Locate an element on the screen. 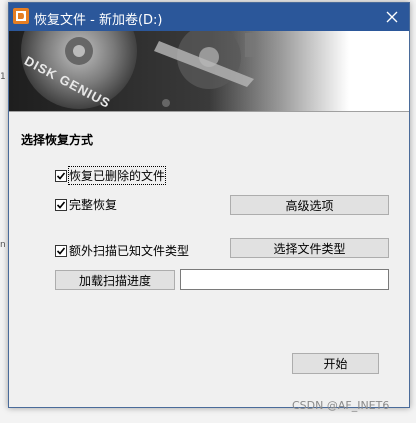  load-scan-progress-button: 加载扫描进度 is located at coordinates (115, 280).